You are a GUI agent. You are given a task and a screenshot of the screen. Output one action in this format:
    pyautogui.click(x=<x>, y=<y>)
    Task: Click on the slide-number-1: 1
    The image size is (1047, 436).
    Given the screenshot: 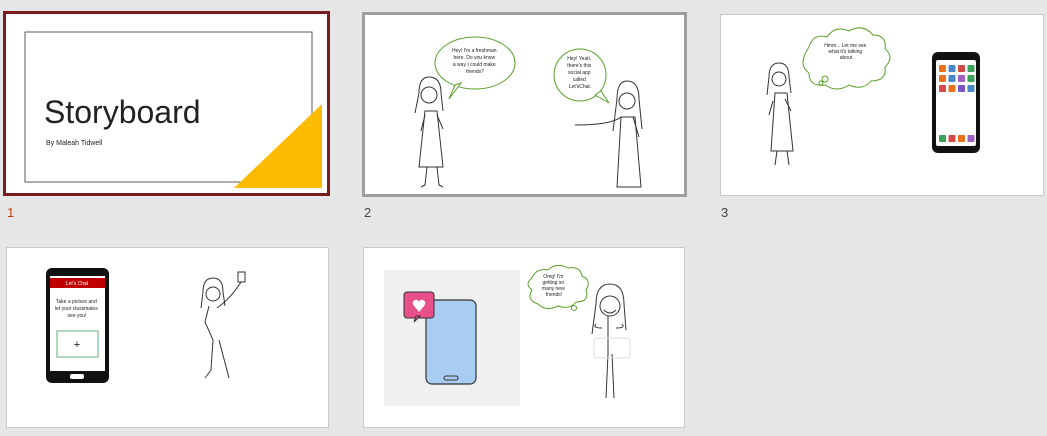 What is the action you would take?
    pyautogui.click(x=11, y=212)
    